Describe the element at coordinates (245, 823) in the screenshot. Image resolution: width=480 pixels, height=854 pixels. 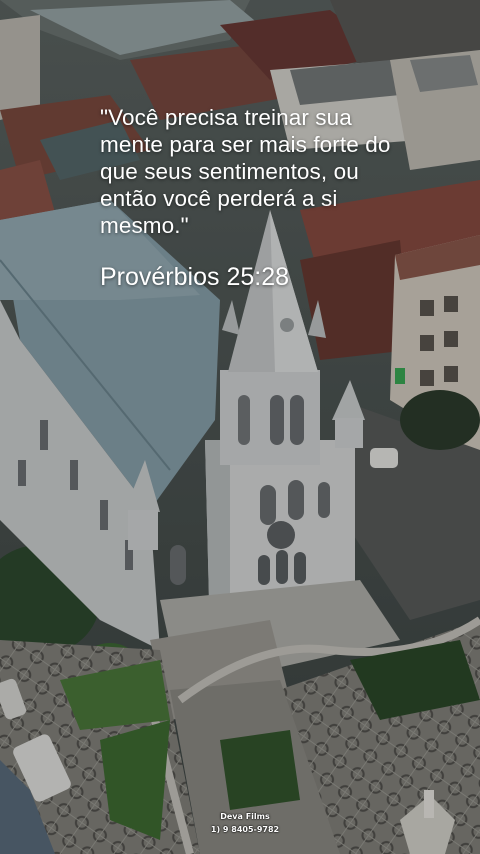
I see `watermark: Deva Films 1) 9 8405-9782` at that location.